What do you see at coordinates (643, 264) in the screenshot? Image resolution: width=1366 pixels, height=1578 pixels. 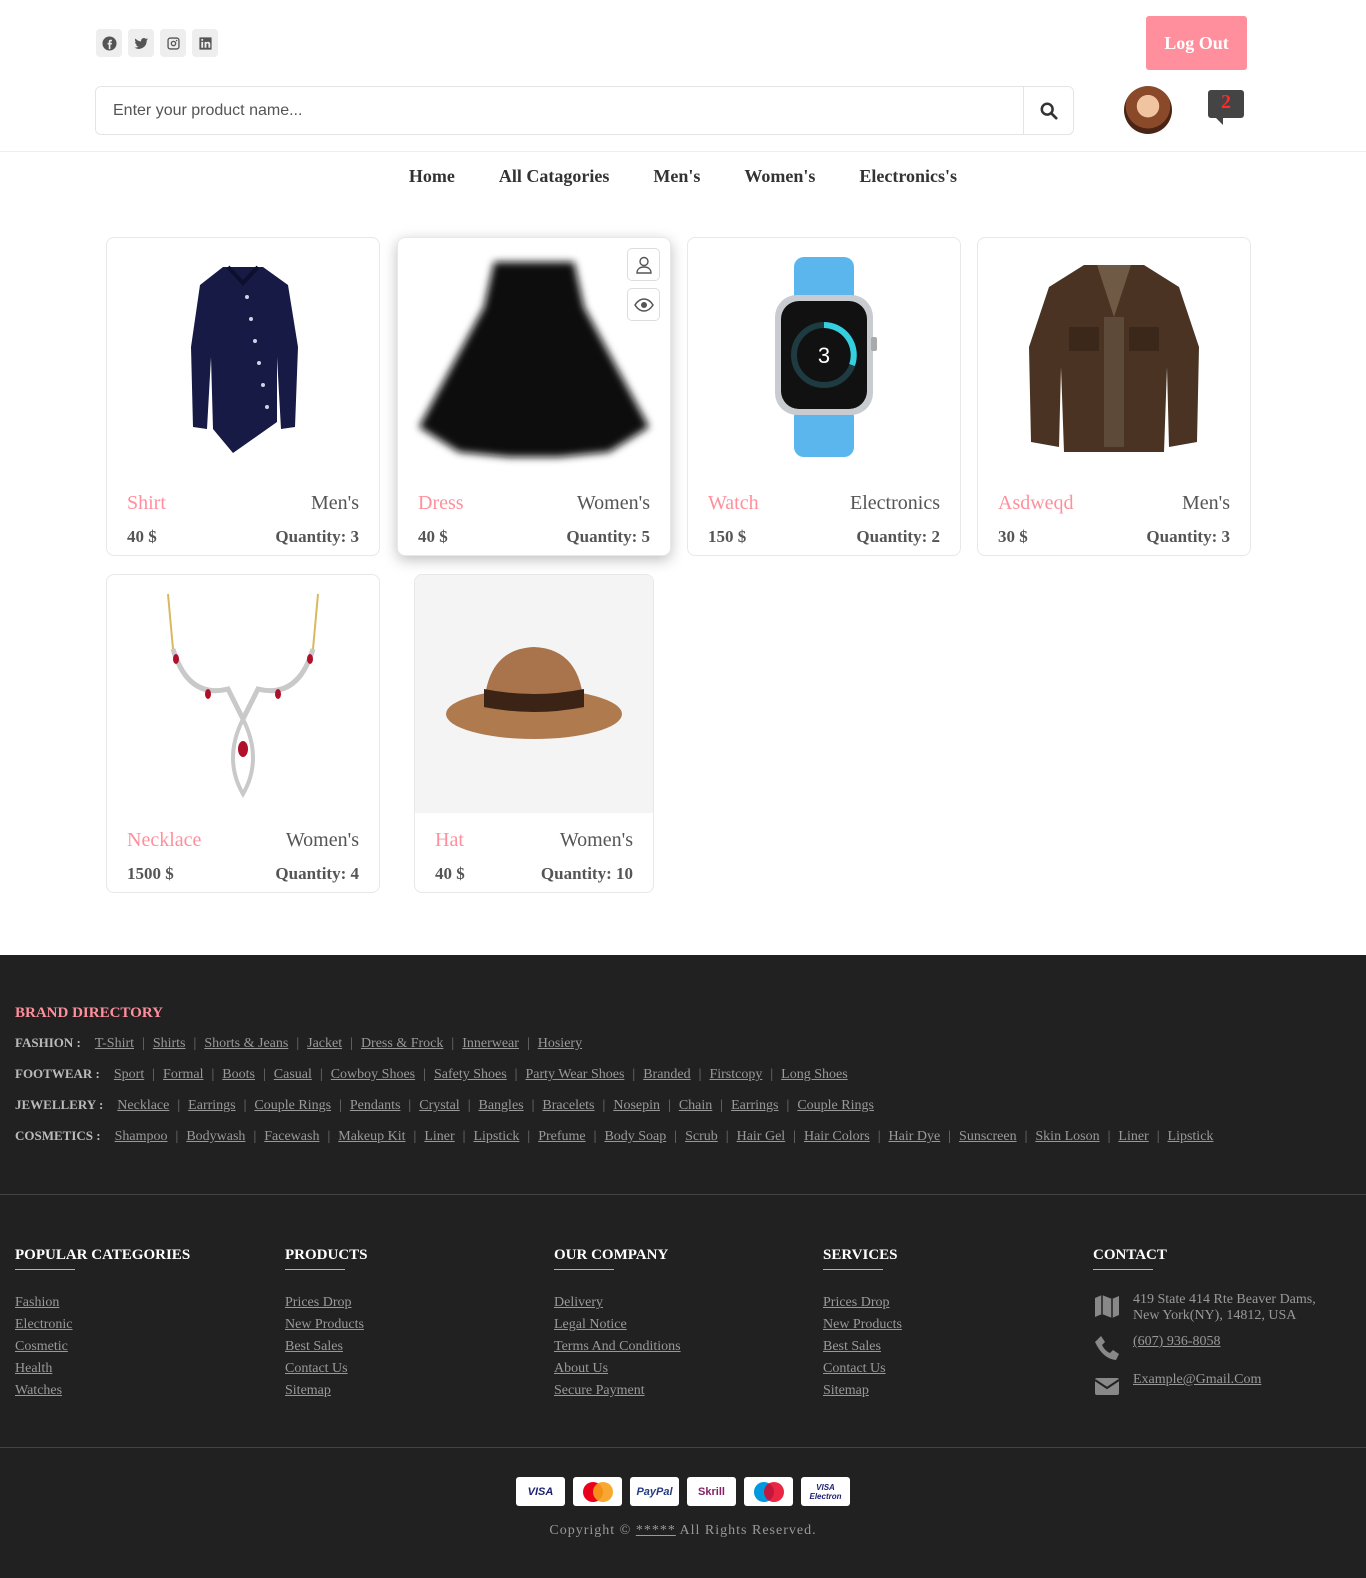 I see `account-action-button` at bounding box center [643, 264].